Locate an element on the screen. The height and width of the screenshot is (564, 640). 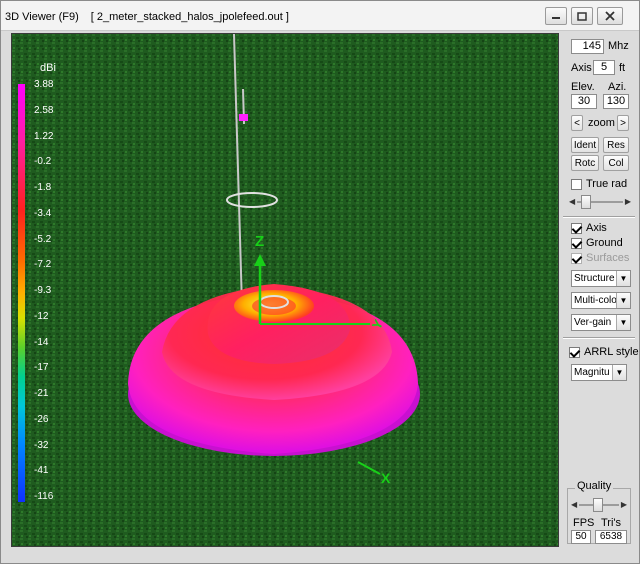
scale-tick-label: -0.2 is located at coordinates (43, 162).